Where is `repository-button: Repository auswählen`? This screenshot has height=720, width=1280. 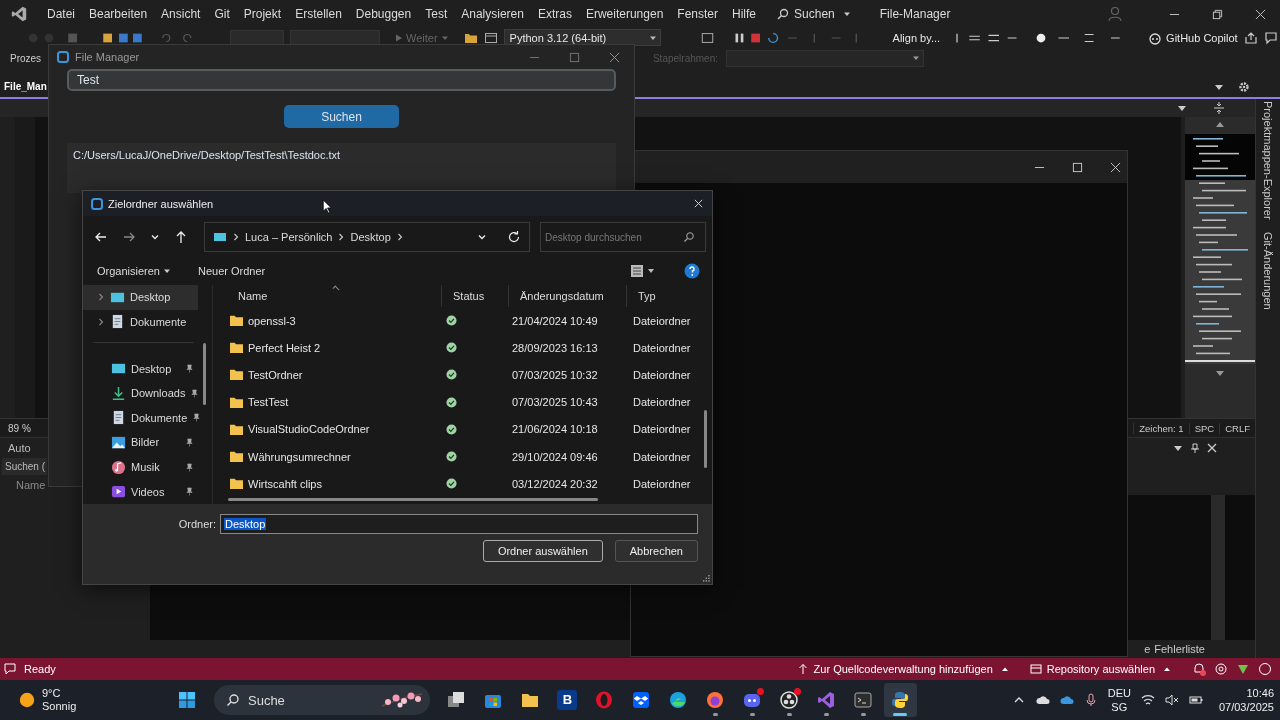
repository-button: Repository auswählen is located at coordinates (1101, 669).